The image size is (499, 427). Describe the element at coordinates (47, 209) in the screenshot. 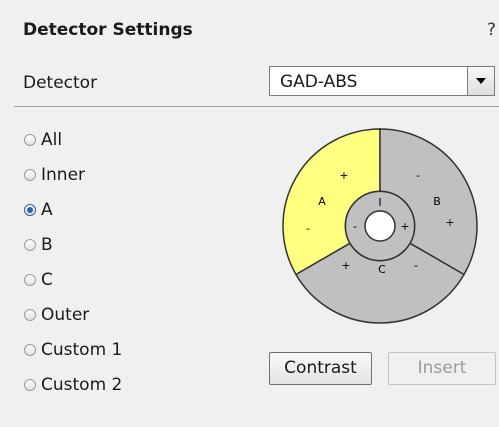

I see `radio-label: A` at that location.